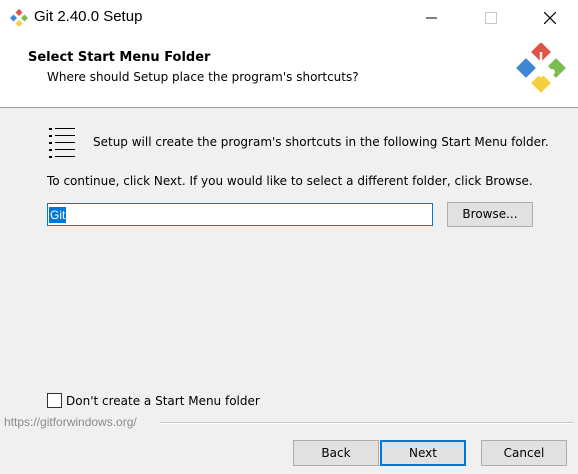 The width and height of the screenshot is (578, 474). What do you see at coordinates (58, 214) in the screenshot?
I see `folder-name-value: Git` at bounding box center [58, 214].